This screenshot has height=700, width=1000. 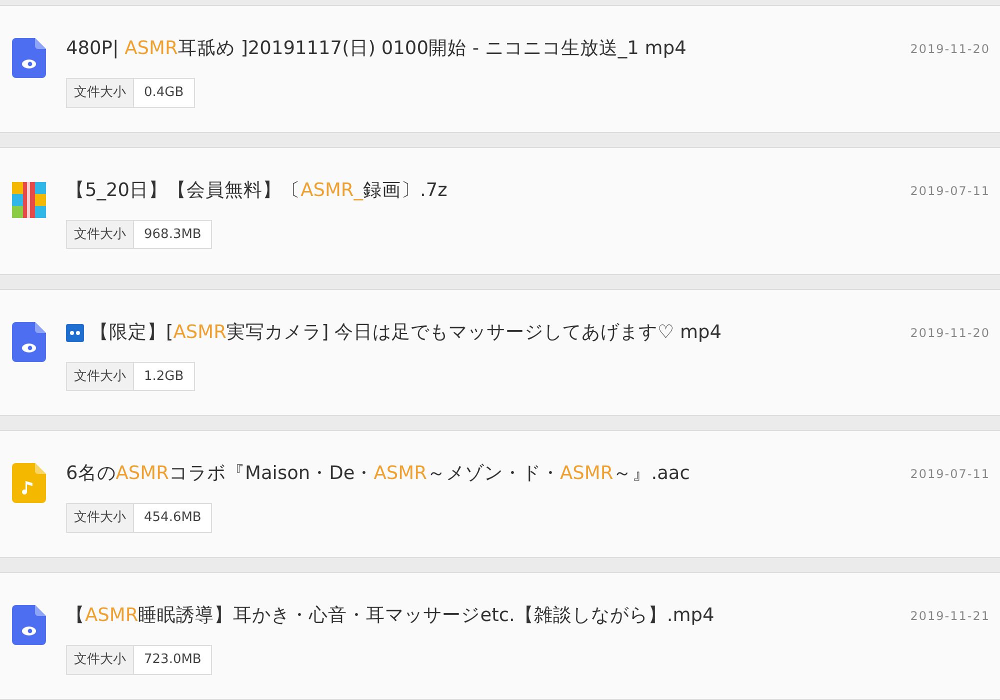 I want to click on file-size-tag: 文件大小 968.3MB, so click(x=139, y=235).